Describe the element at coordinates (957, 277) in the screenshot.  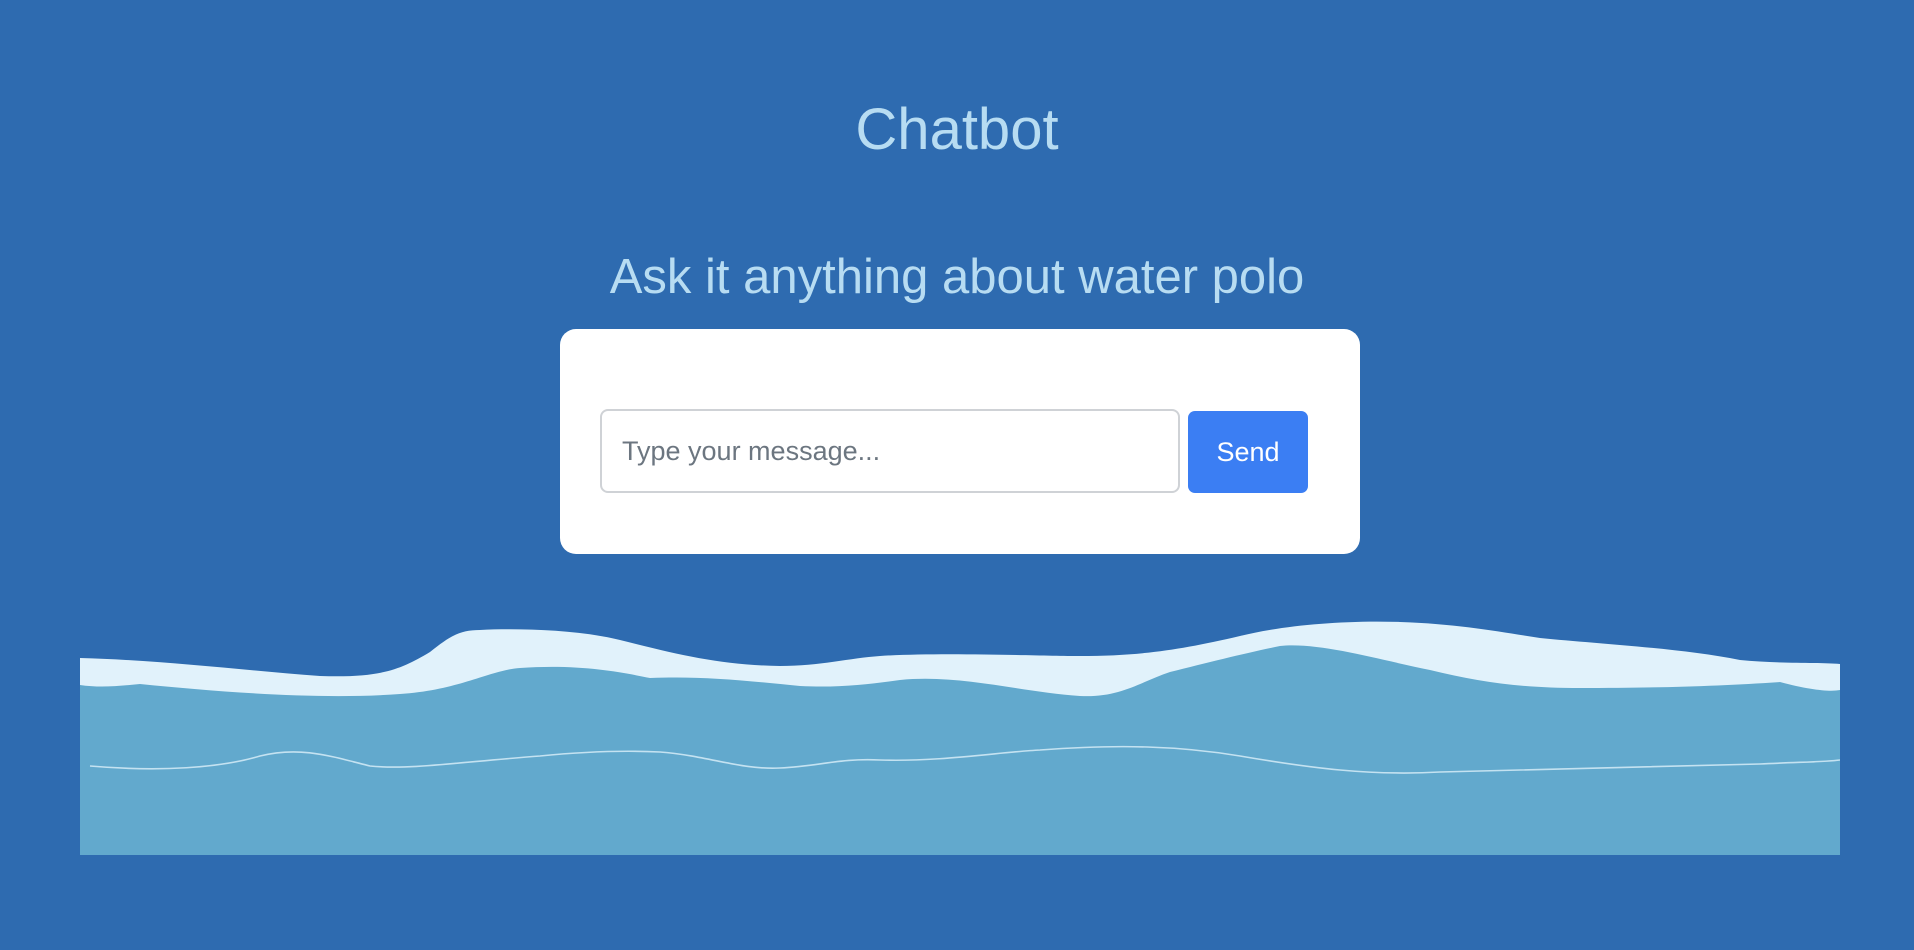
I see `page-subtitle: Ask it anything about water polo` at that location.